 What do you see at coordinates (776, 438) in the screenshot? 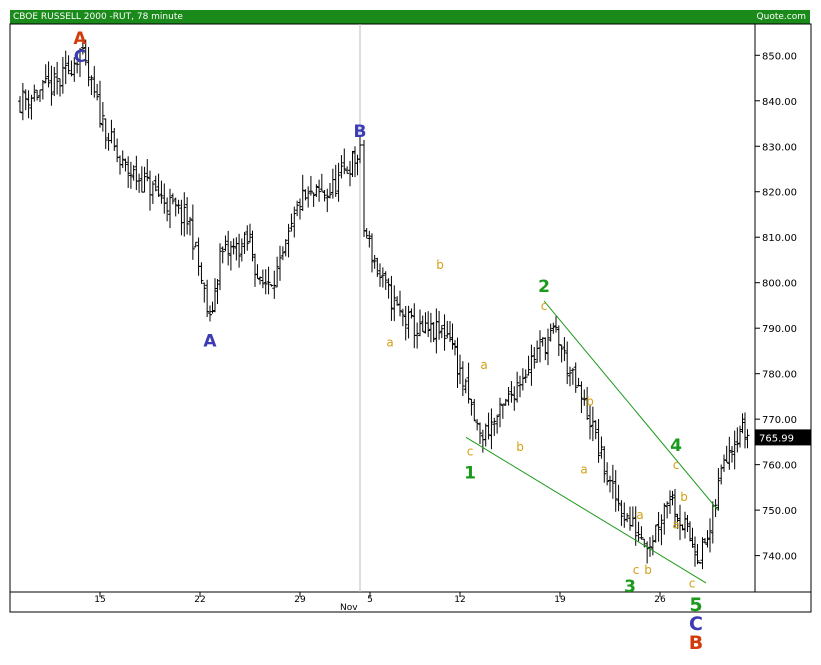
I see `last-price-label: 765.99` at bounding box center [776, 438].